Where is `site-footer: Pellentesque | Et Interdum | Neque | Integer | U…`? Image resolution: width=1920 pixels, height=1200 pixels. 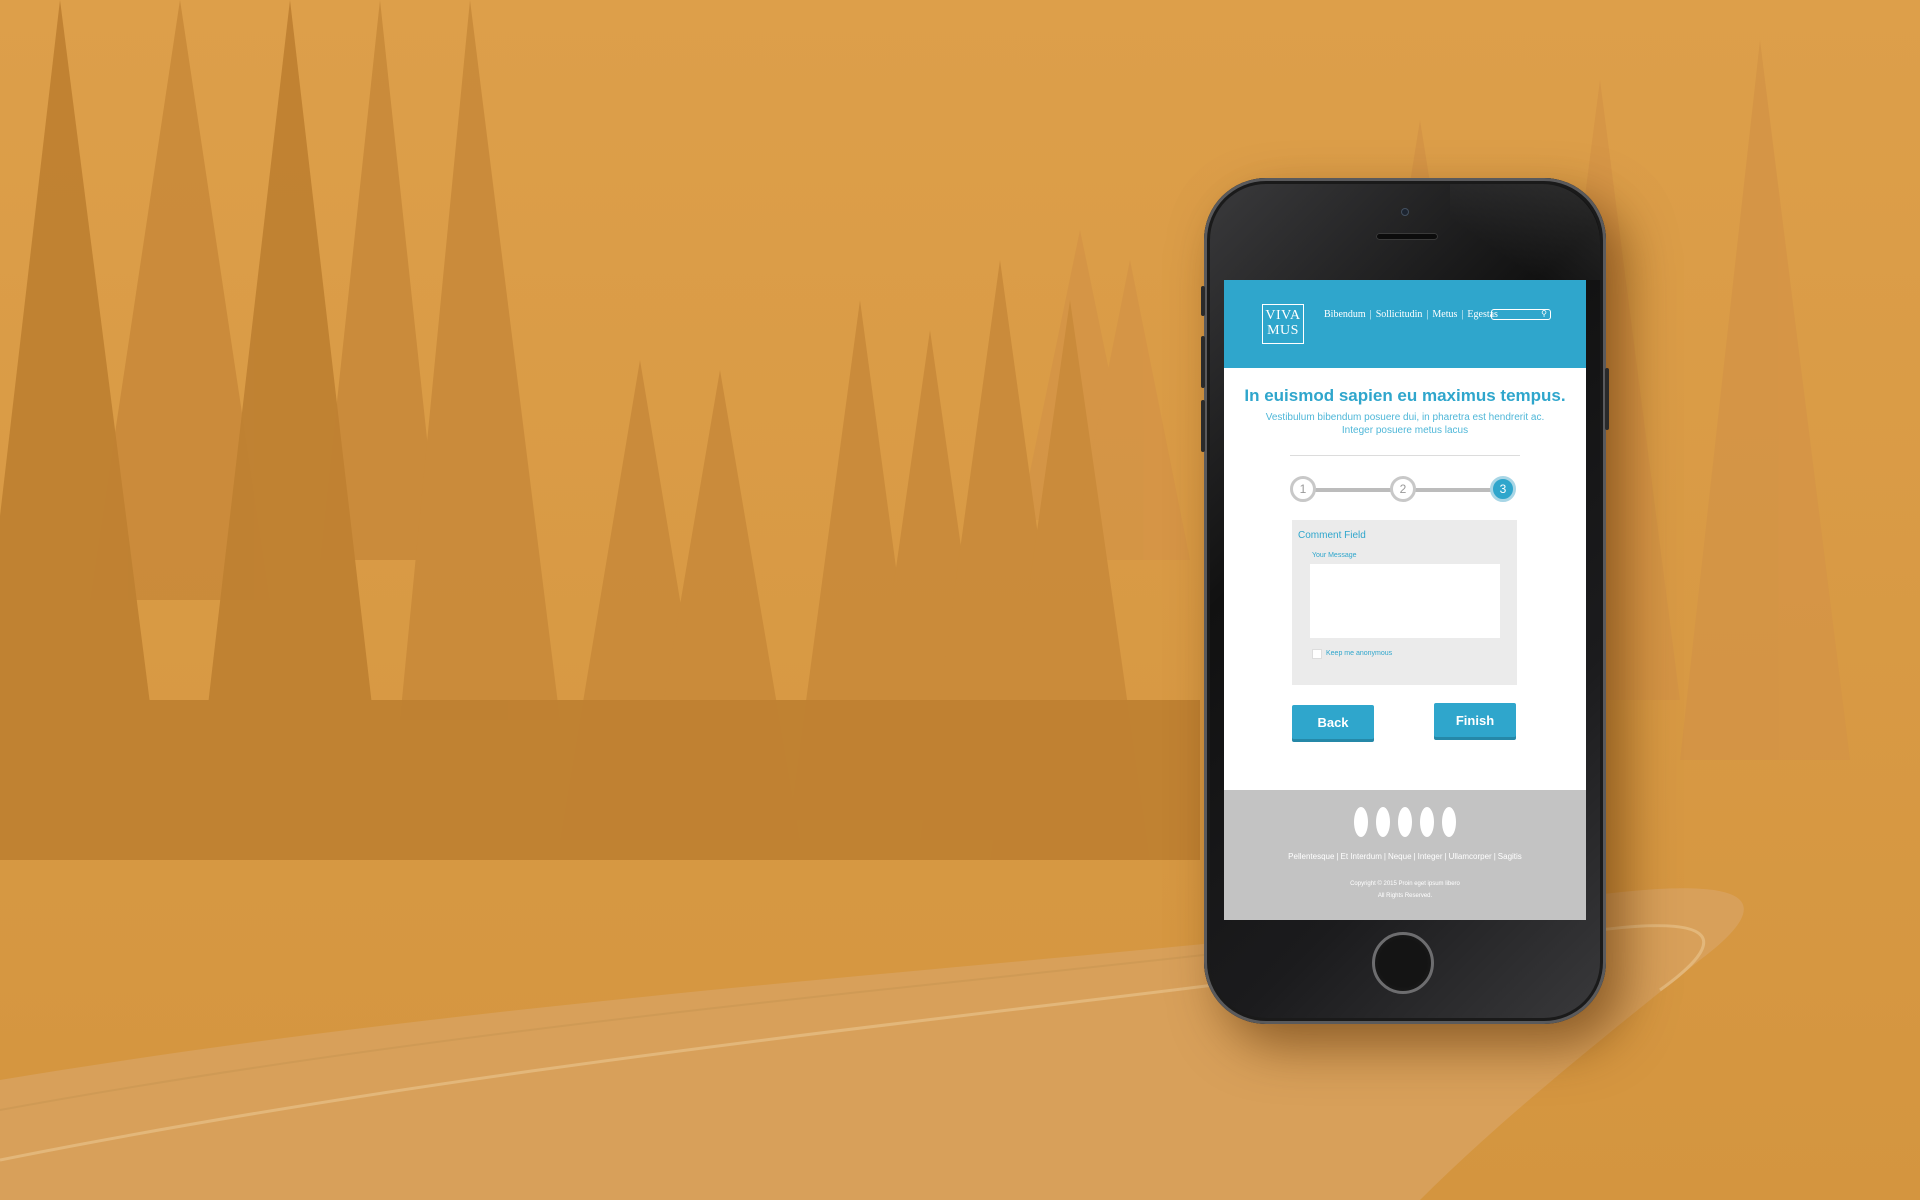
site-footer: Pellentesque | Et Interdum | Neque | Integer | U… is located at coordinates (1405, 855).